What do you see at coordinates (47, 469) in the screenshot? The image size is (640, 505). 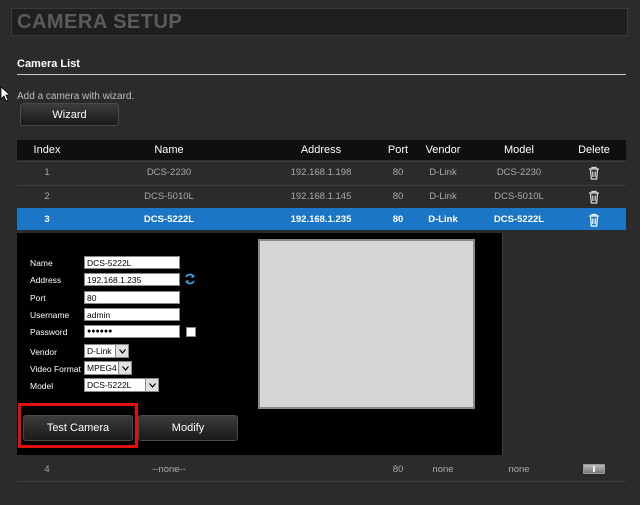 I see `row-index: 4` at bounding box center [47, 469].